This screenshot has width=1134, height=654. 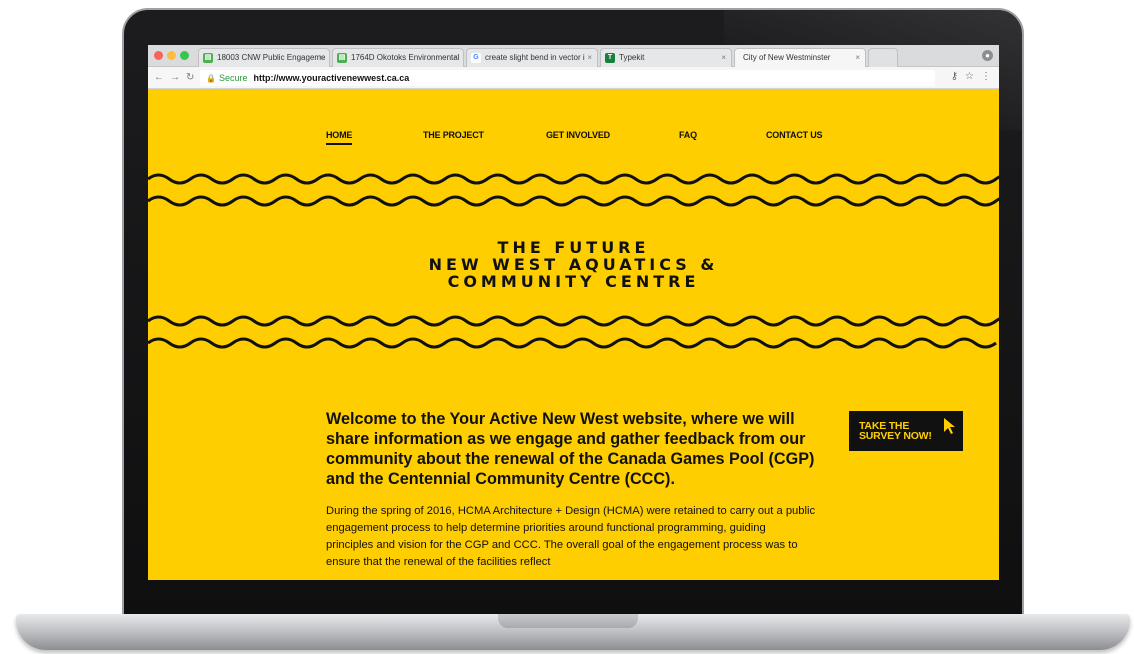 I want to click on minimize-window-button, so click(x=171, y=55).